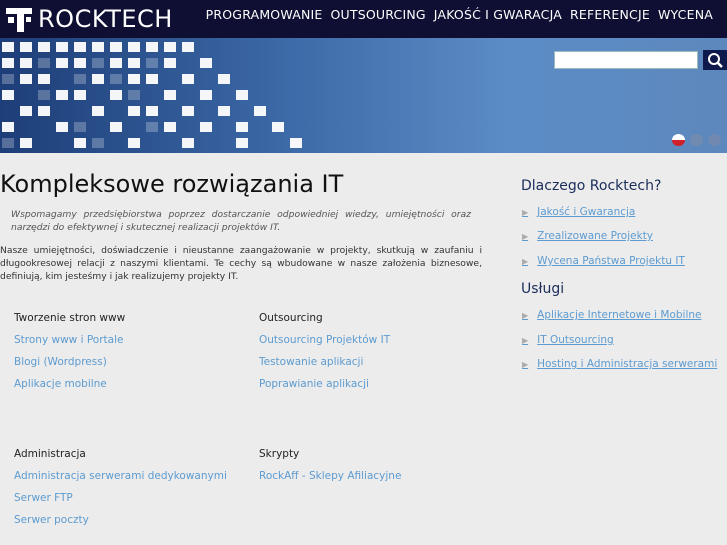 The width and height of the screenshot is (727, 545). What do you see at coordinates (714, 140) in the screenshot?
I see `us-flag-icon` at bounding box center [714, 140].